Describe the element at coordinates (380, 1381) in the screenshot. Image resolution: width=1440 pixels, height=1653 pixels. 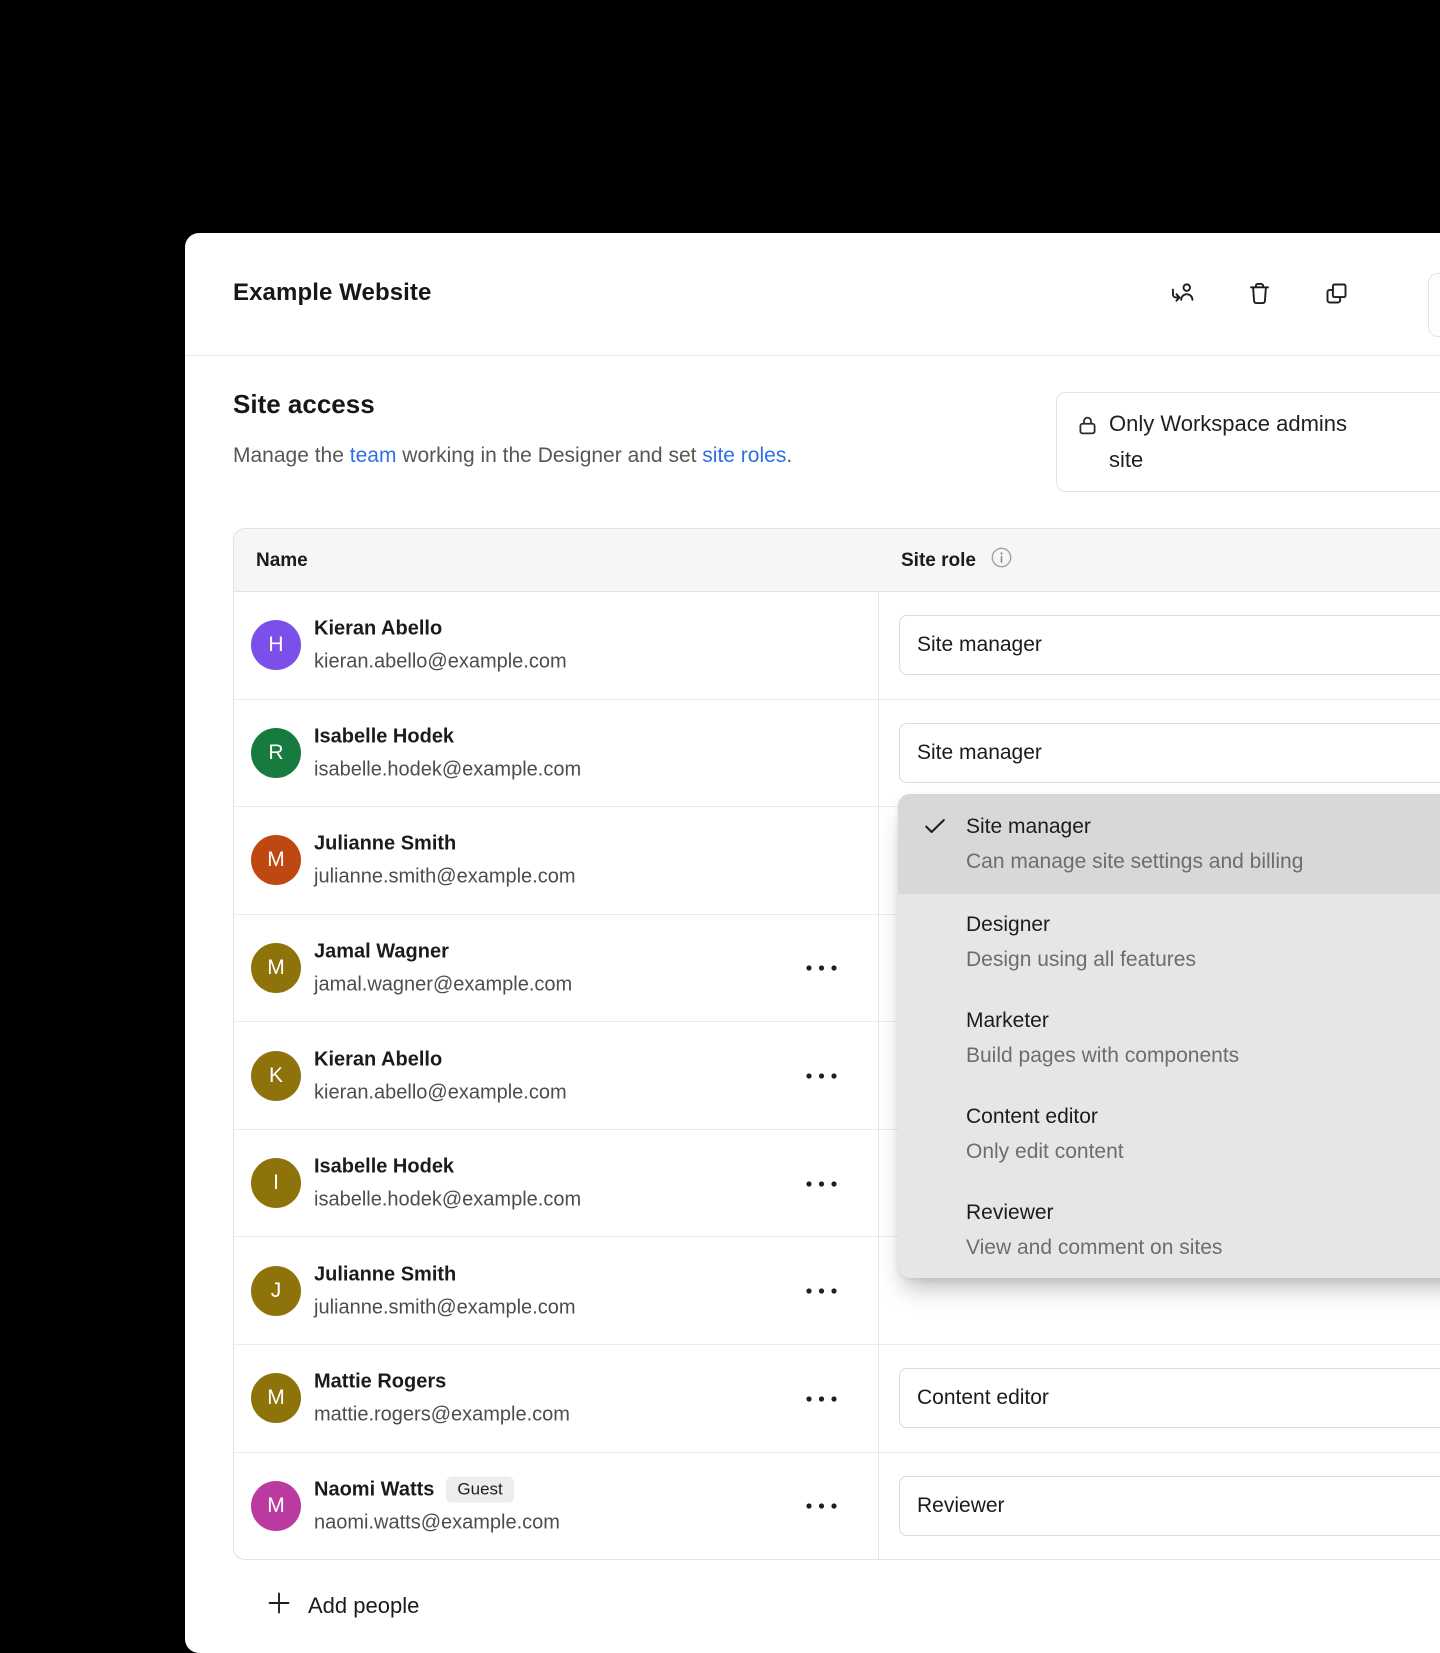
I see `member-name: Mattie Rogers` at that location.